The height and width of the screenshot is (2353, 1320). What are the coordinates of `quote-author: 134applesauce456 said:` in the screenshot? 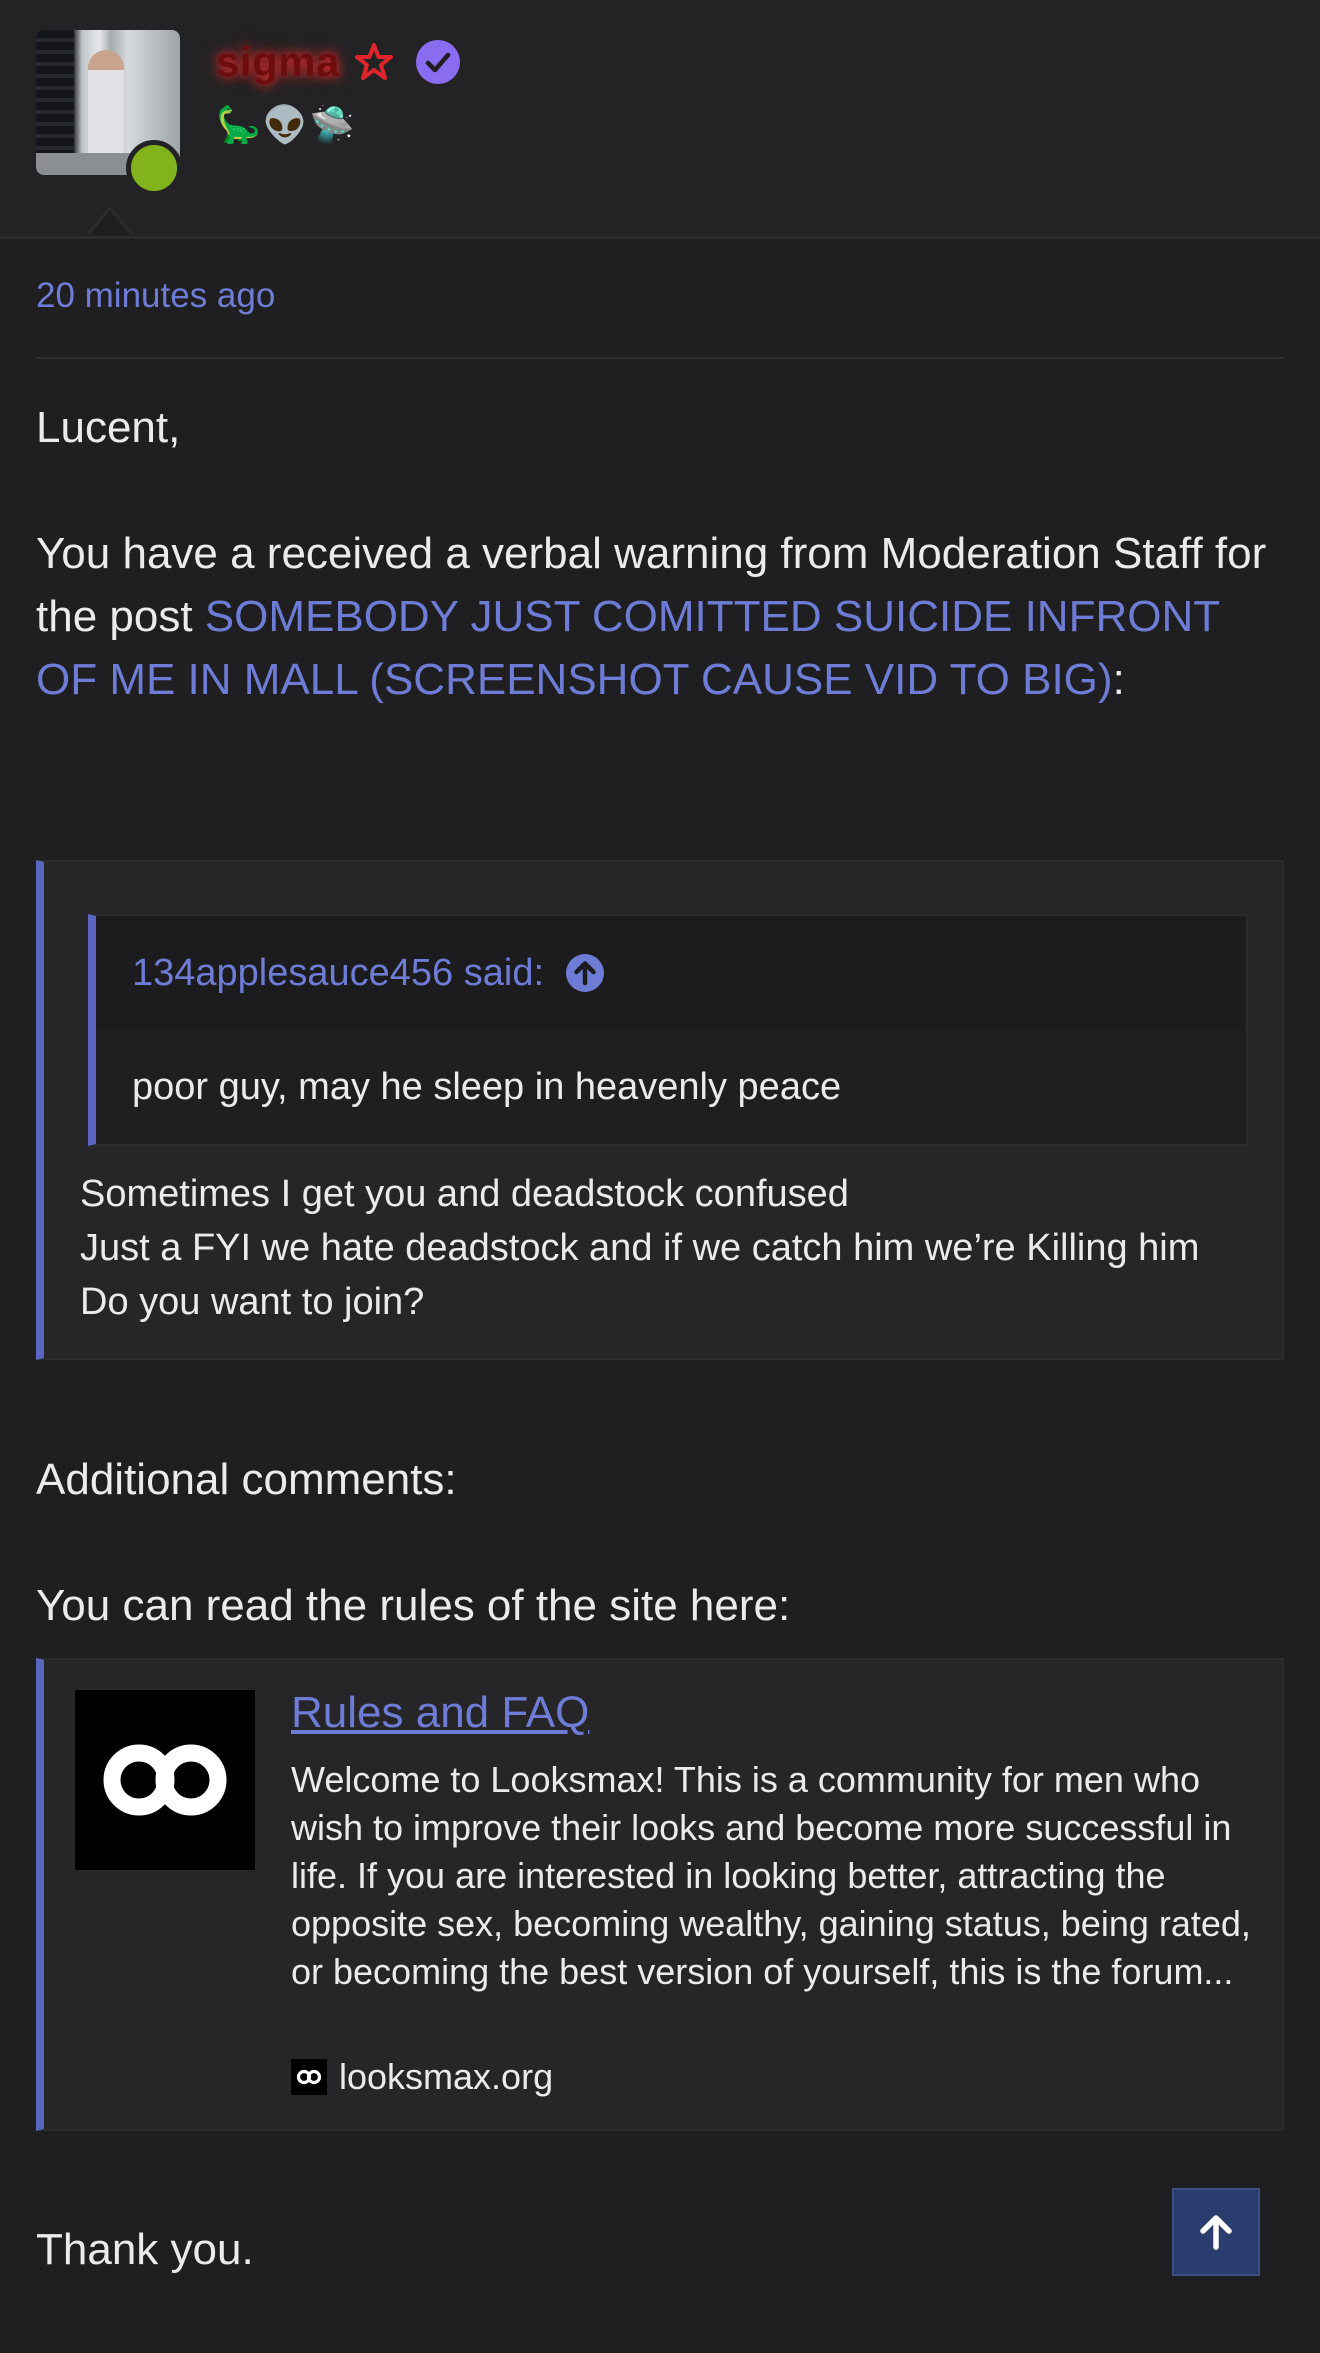 It's located at (338, 973).